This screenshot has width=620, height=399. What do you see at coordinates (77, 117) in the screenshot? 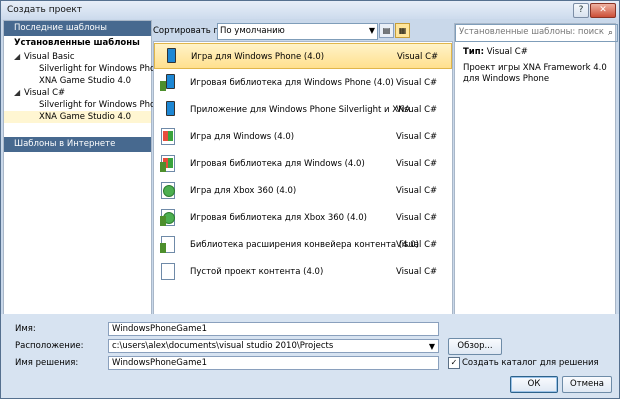
I see `tree-item-cs-xna: XNA Game Studio 4.0` at bounding box center [77, 117].